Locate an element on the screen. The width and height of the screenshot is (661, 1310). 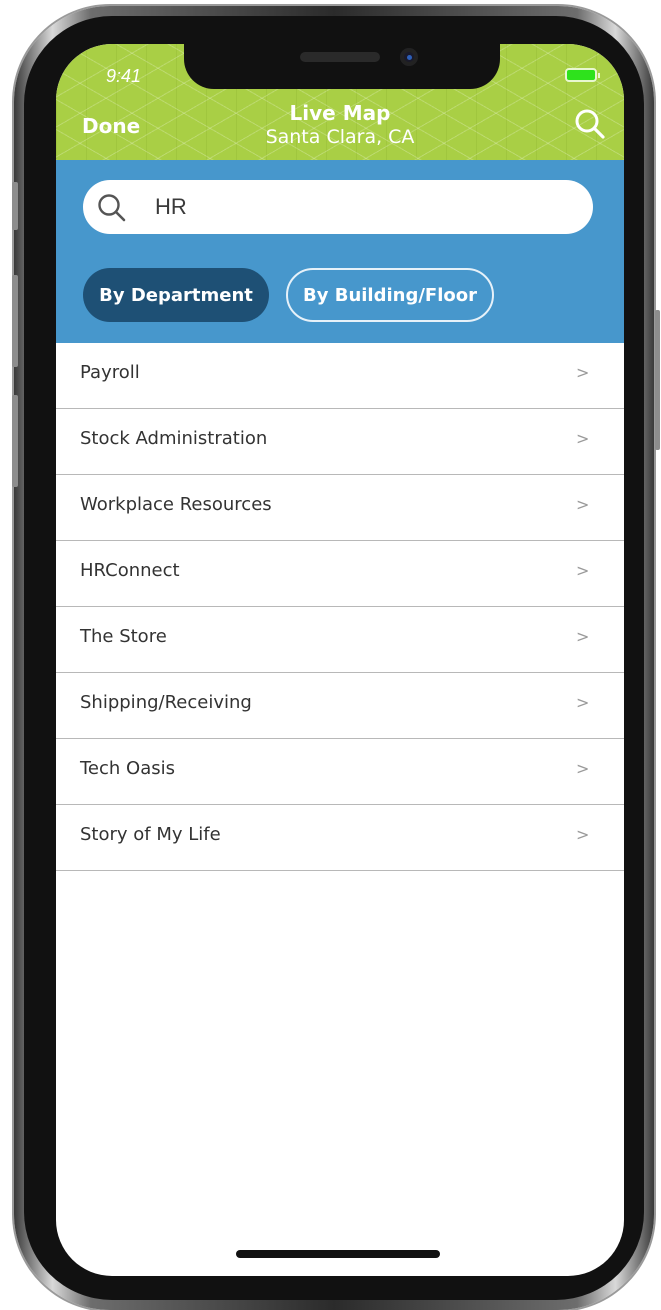
tab-by-building-floor: By Building/Floor is located at coordinates (390, 295).